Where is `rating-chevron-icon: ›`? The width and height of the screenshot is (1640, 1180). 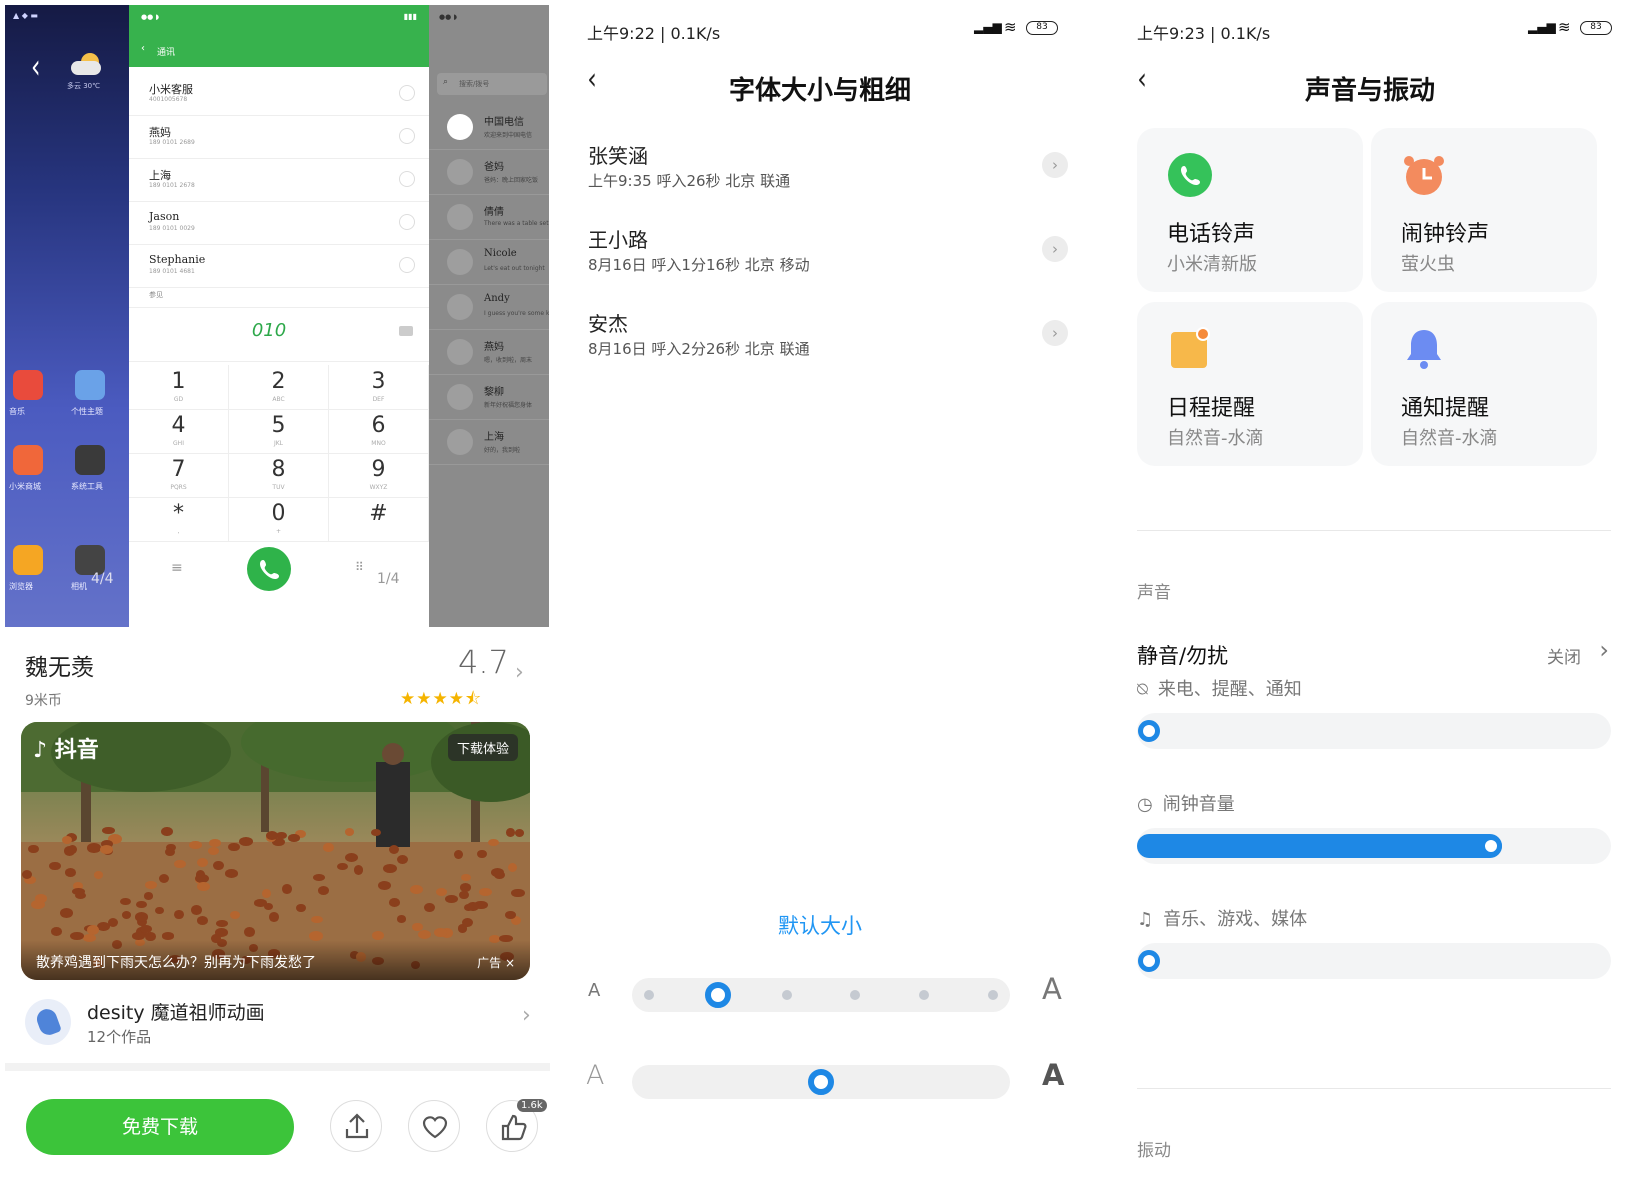
rating-chevron-icon: › is located at coordinates (519, 672).